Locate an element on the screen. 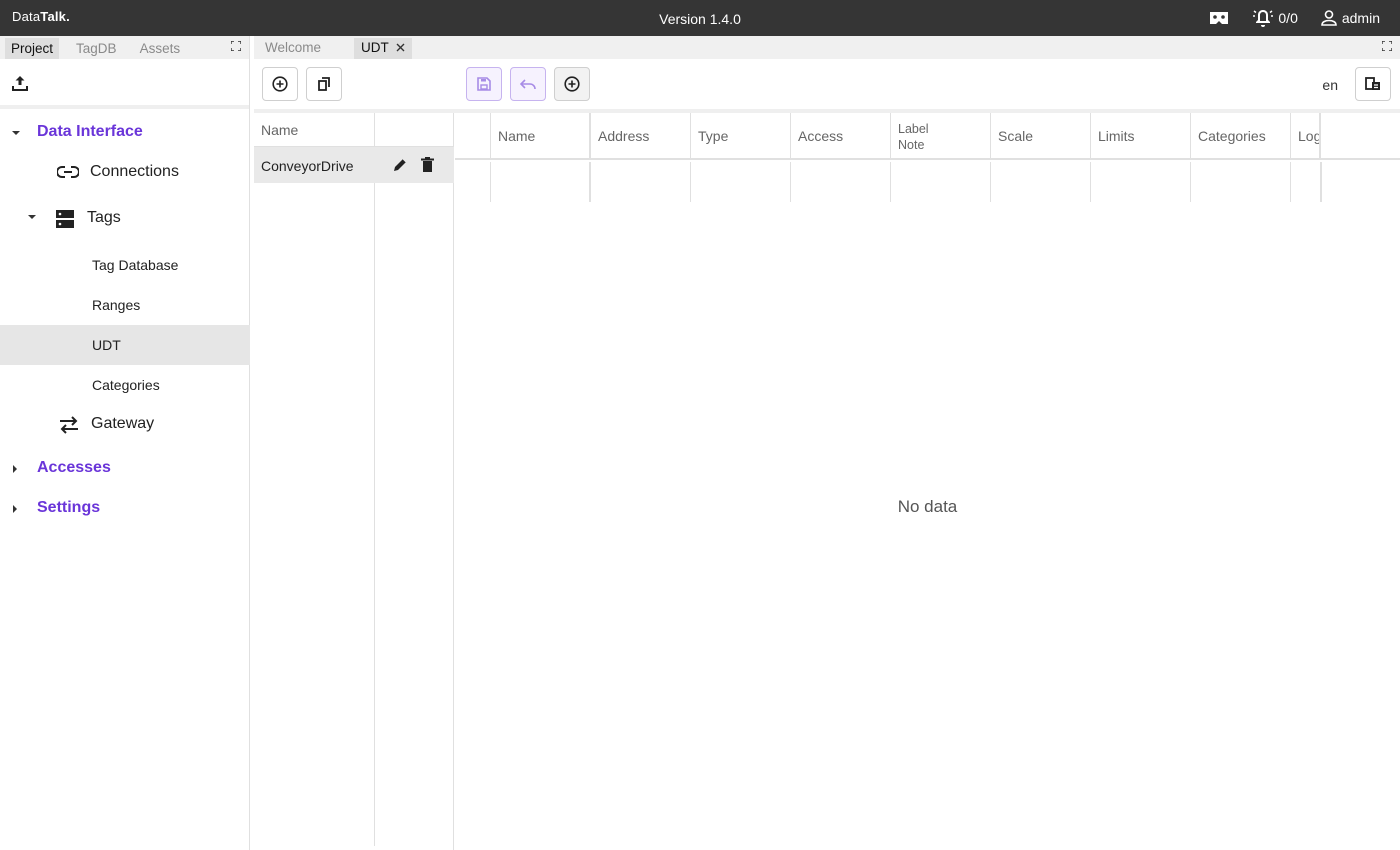 This screenshot has height=850, width=1400. top-right-actions: 0/0 admin is located at coordinates (1283, 18).